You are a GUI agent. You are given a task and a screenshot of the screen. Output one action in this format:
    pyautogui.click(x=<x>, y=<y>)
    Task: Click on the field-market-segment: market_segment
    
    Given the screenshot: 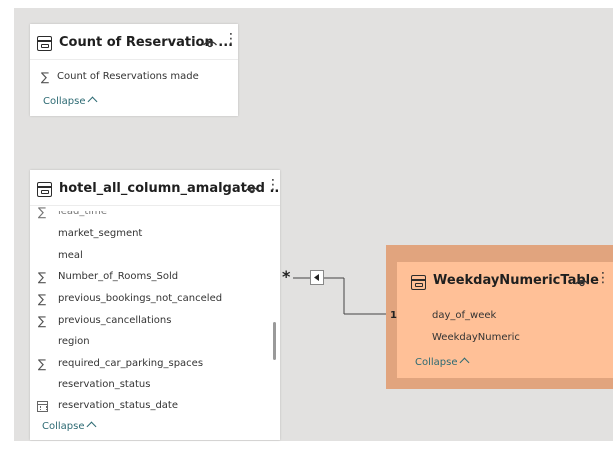 What is the action you would take?
    pyautogui.click(x=100, y=234)
    